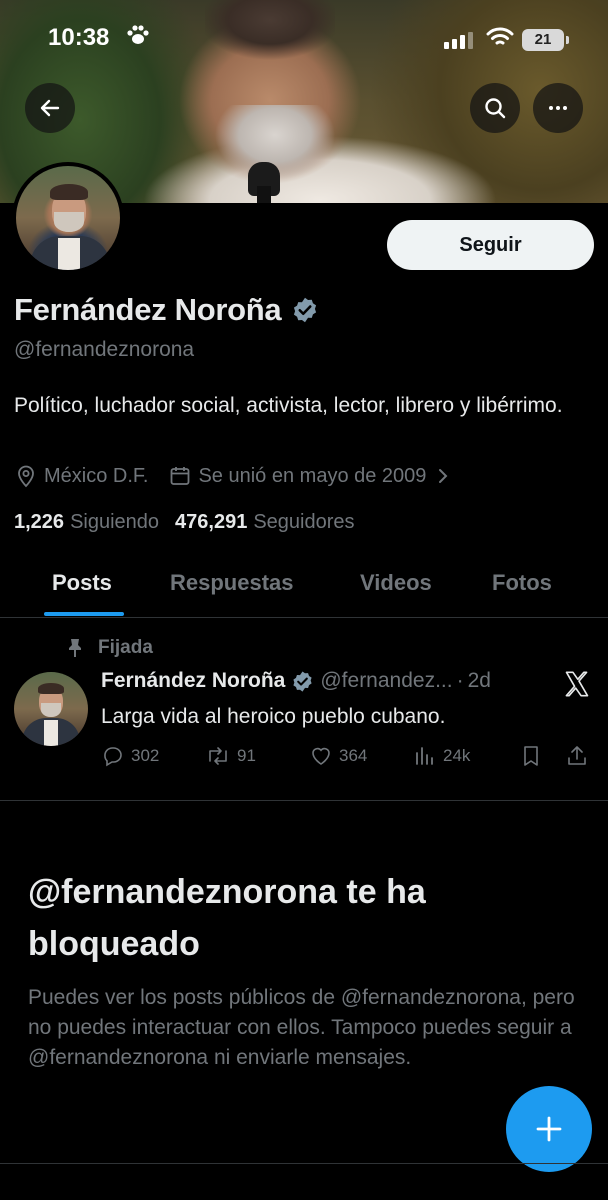  What do you see at coordinates (531, 756) in the screenshot?
I see `bookmark-icon` at bounding box center [531, 756].